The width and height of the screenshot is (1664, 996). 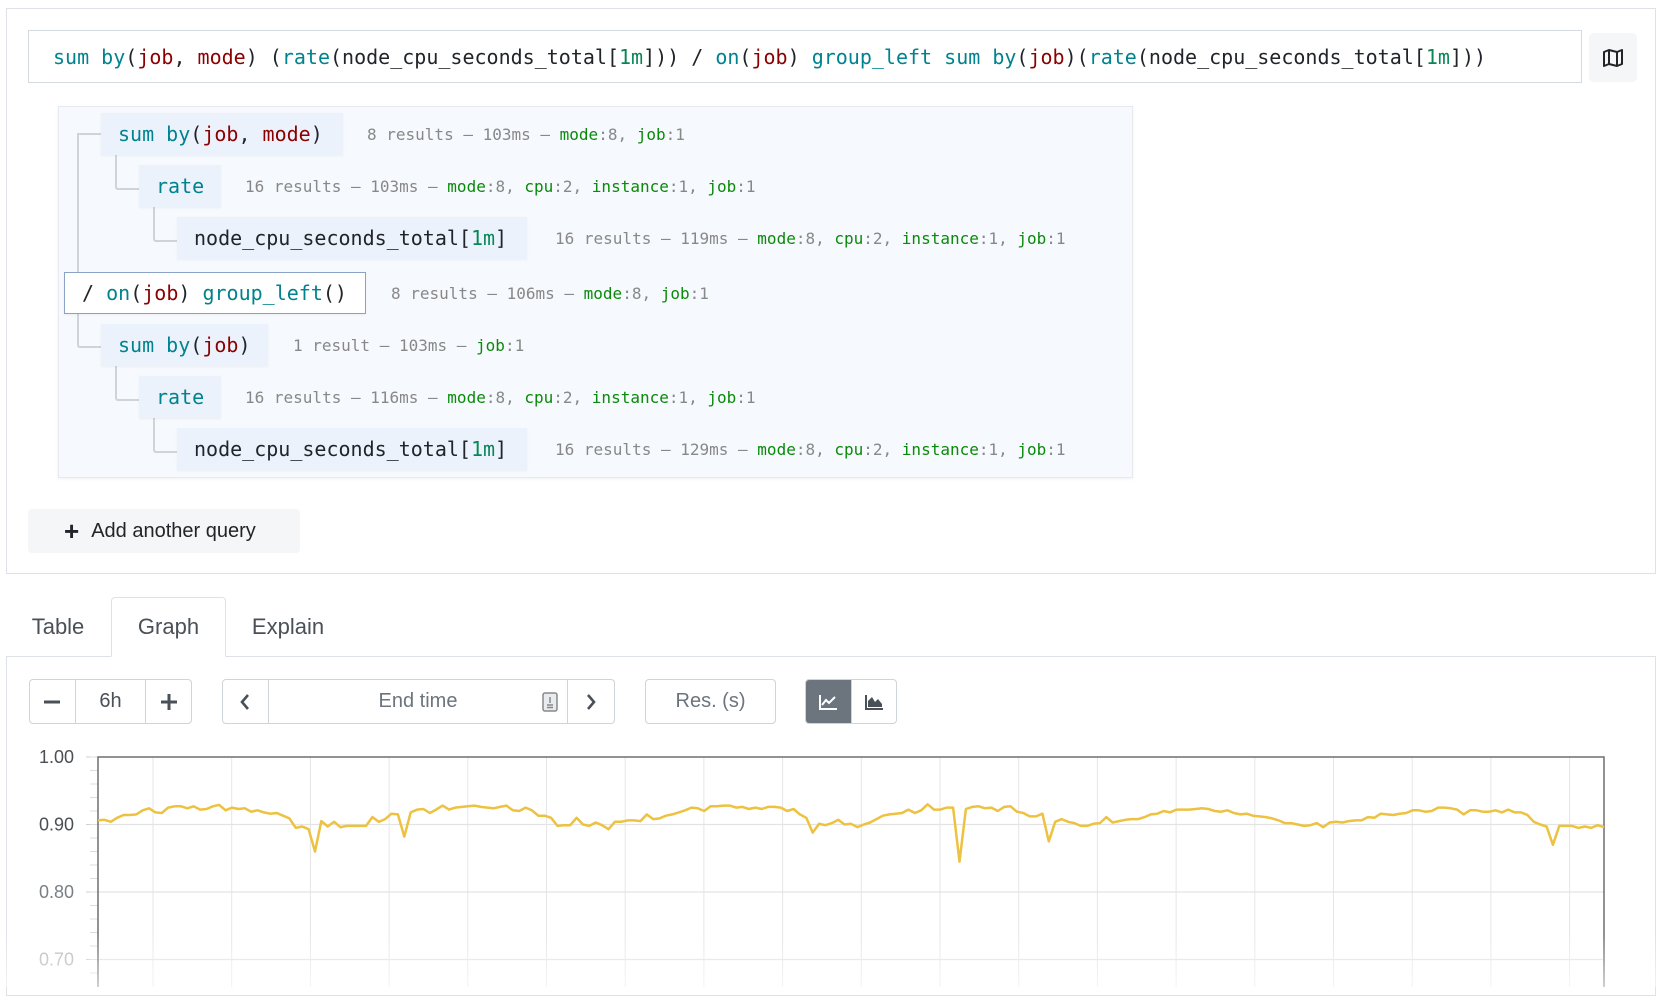 I want to click on stacked-chart-button, so click(x=873, y=701).